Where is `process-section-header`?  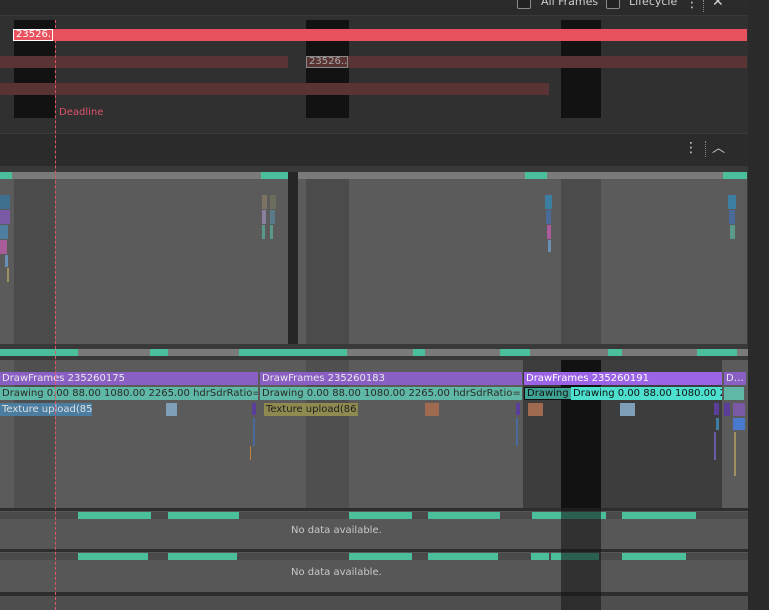
process-section-header is located at coordinates (374, 150).